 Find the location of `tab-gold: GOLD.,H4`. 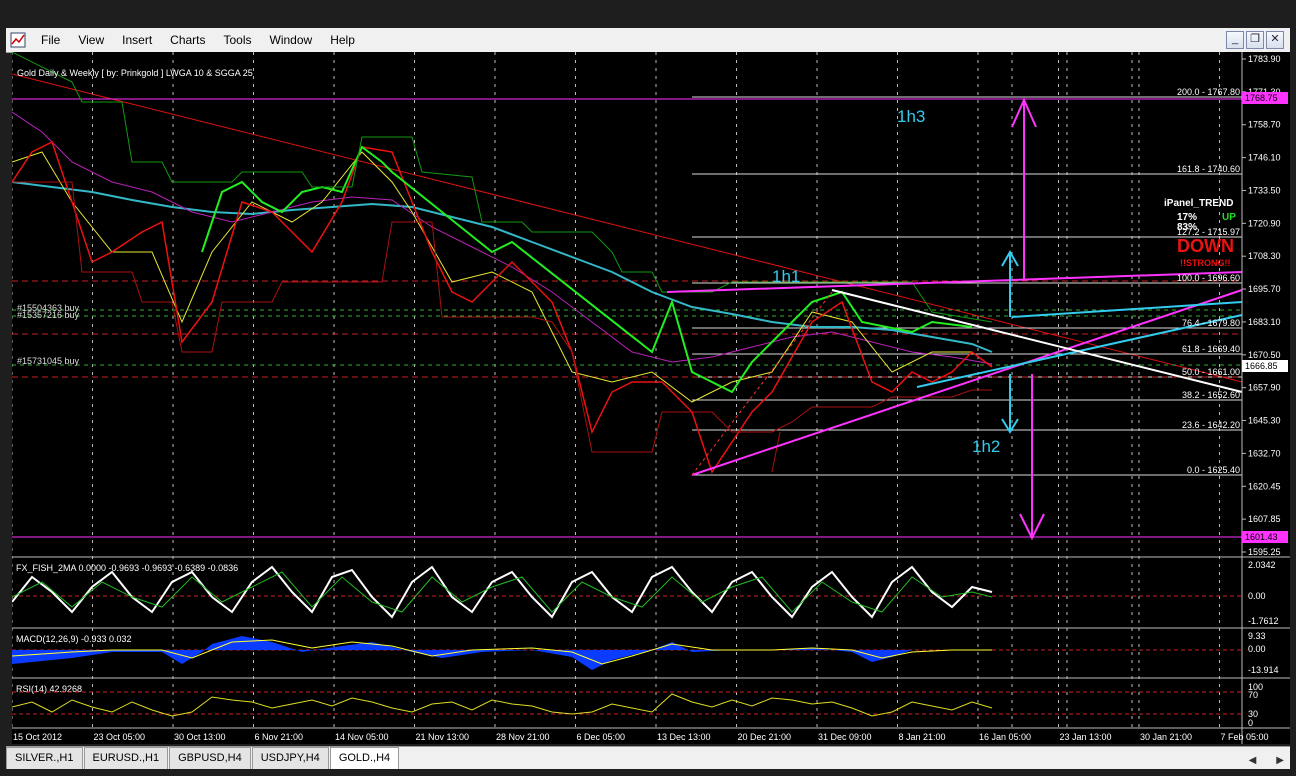

tab-gold: GOLD.,H4 is located at coordinates (364, 758).